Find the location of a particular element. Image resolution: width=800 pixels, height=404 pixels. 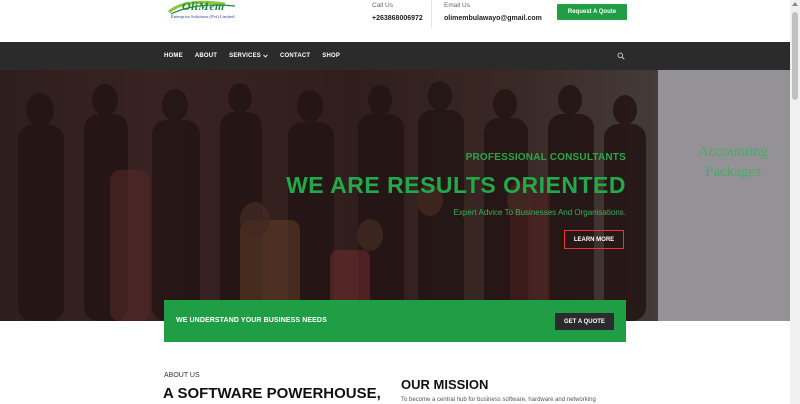

call-us-label: Call Us is located at coordinates (382, 5).